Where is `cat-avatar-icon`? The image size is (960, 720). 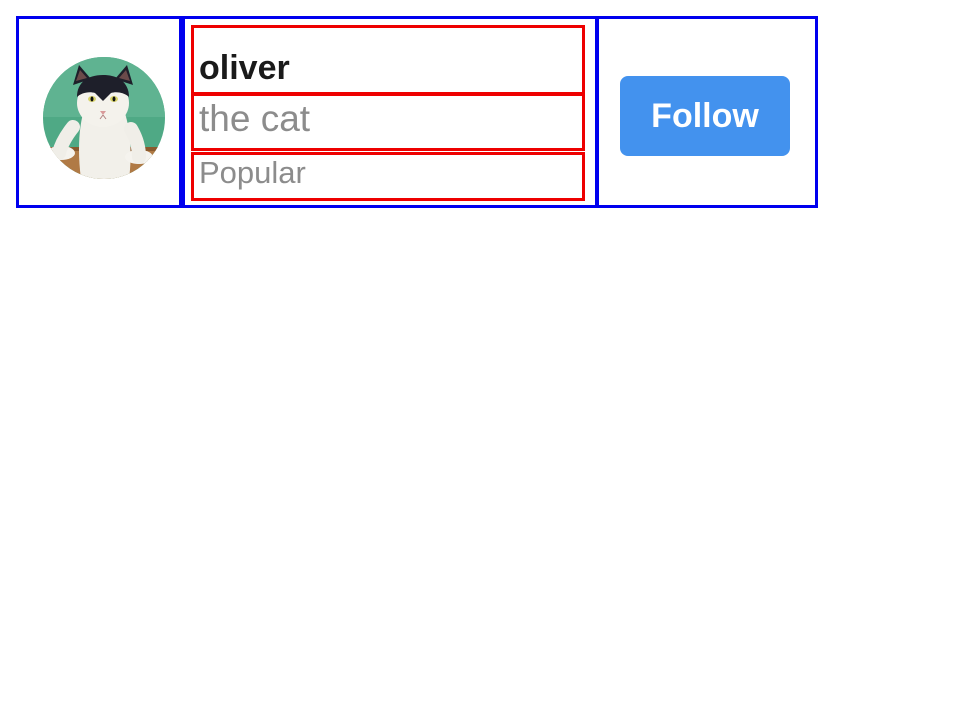 cat-avatar-icon is located at coordinates (104, 118).